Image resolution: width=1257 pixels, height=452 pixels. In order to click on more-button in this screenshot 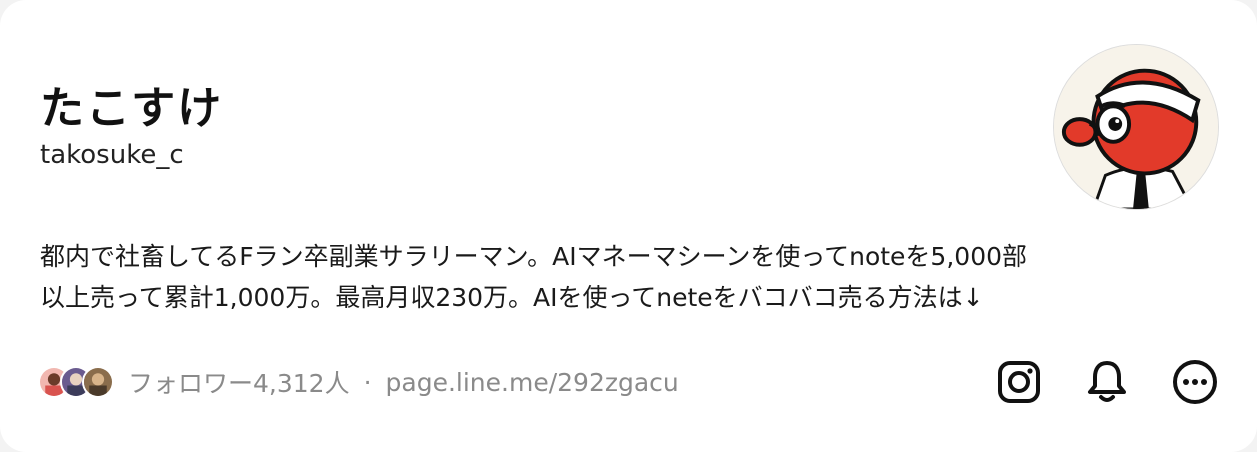, I will do `click(1195, 382)`.